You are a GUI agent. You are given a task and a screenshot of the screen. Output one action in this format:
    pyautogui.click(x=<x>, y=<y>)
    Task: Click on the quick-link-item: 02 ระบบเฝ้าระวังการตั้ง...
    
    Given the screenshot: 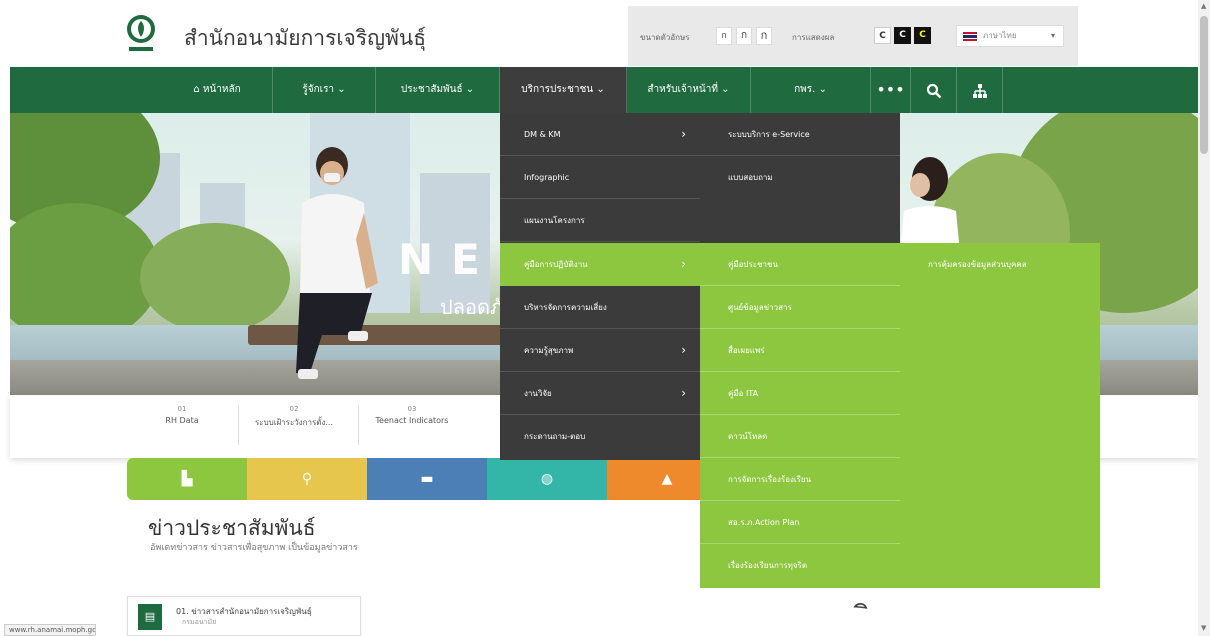 What is the action you would take?
    pyautogui.click(x=294, y=417)
    